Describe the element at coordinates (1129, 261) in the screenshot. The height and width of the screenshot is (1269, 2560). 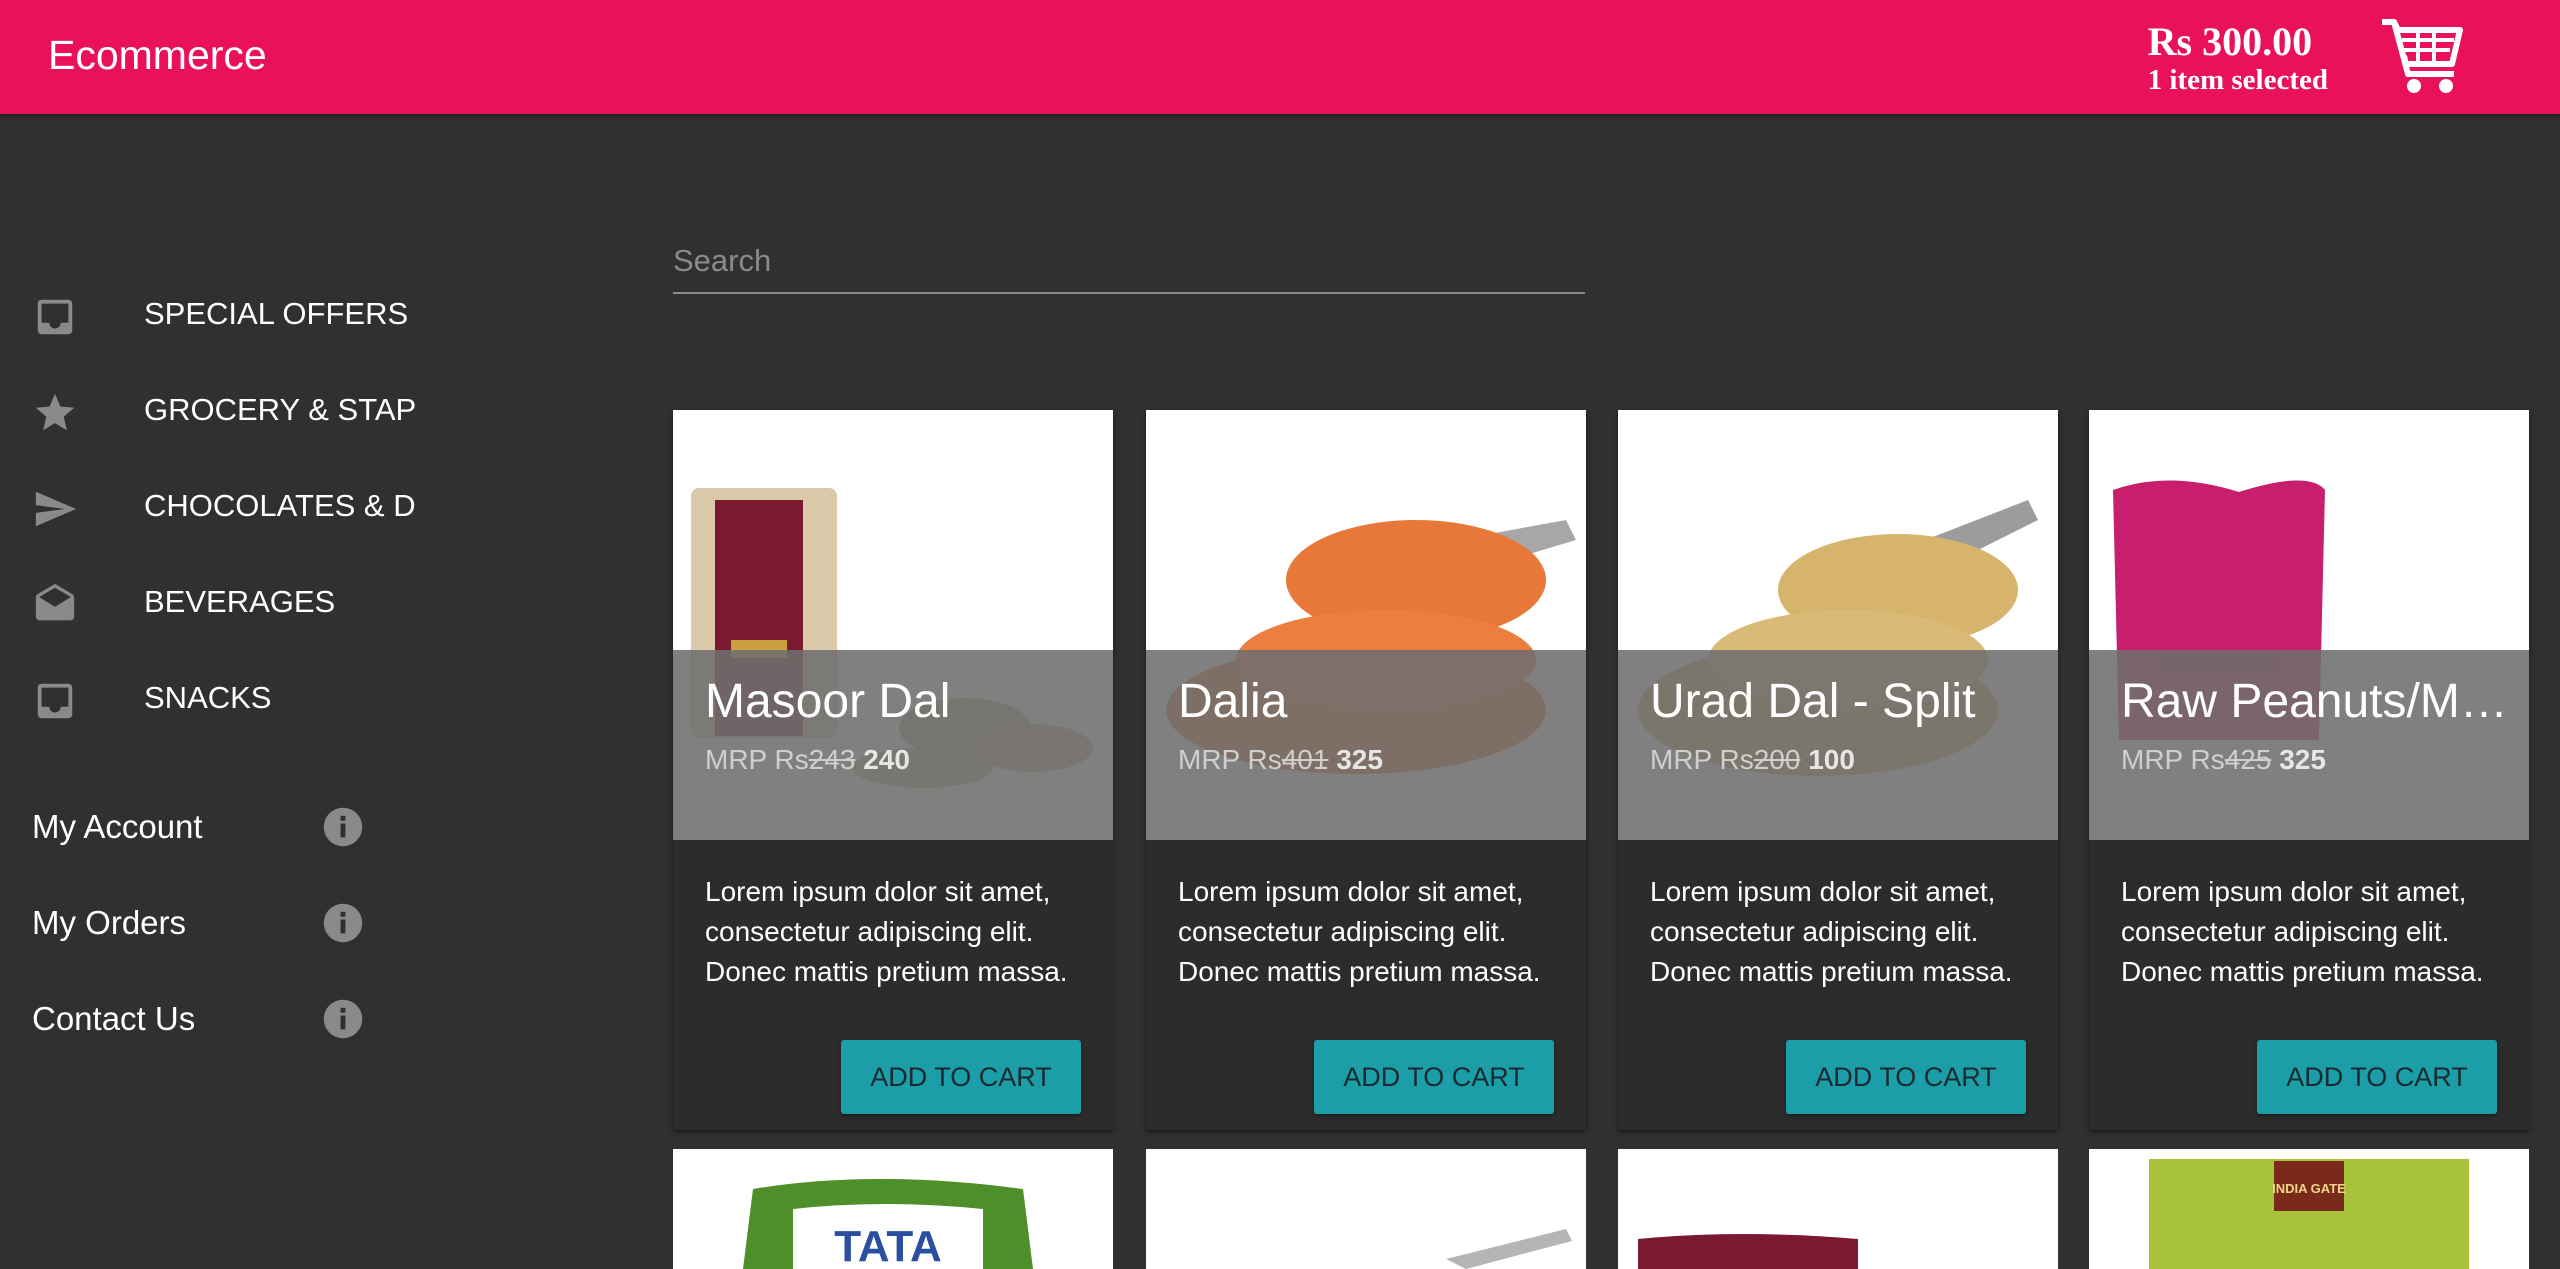
I see `search-input` at that location.